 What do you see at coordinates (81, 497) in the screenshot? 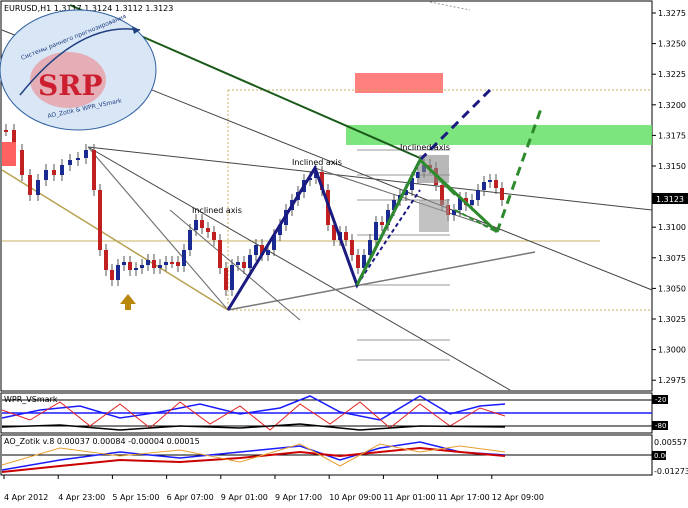
I see `time-tick-label: 4 Apr 23:00` at bounding box center [81, 497].